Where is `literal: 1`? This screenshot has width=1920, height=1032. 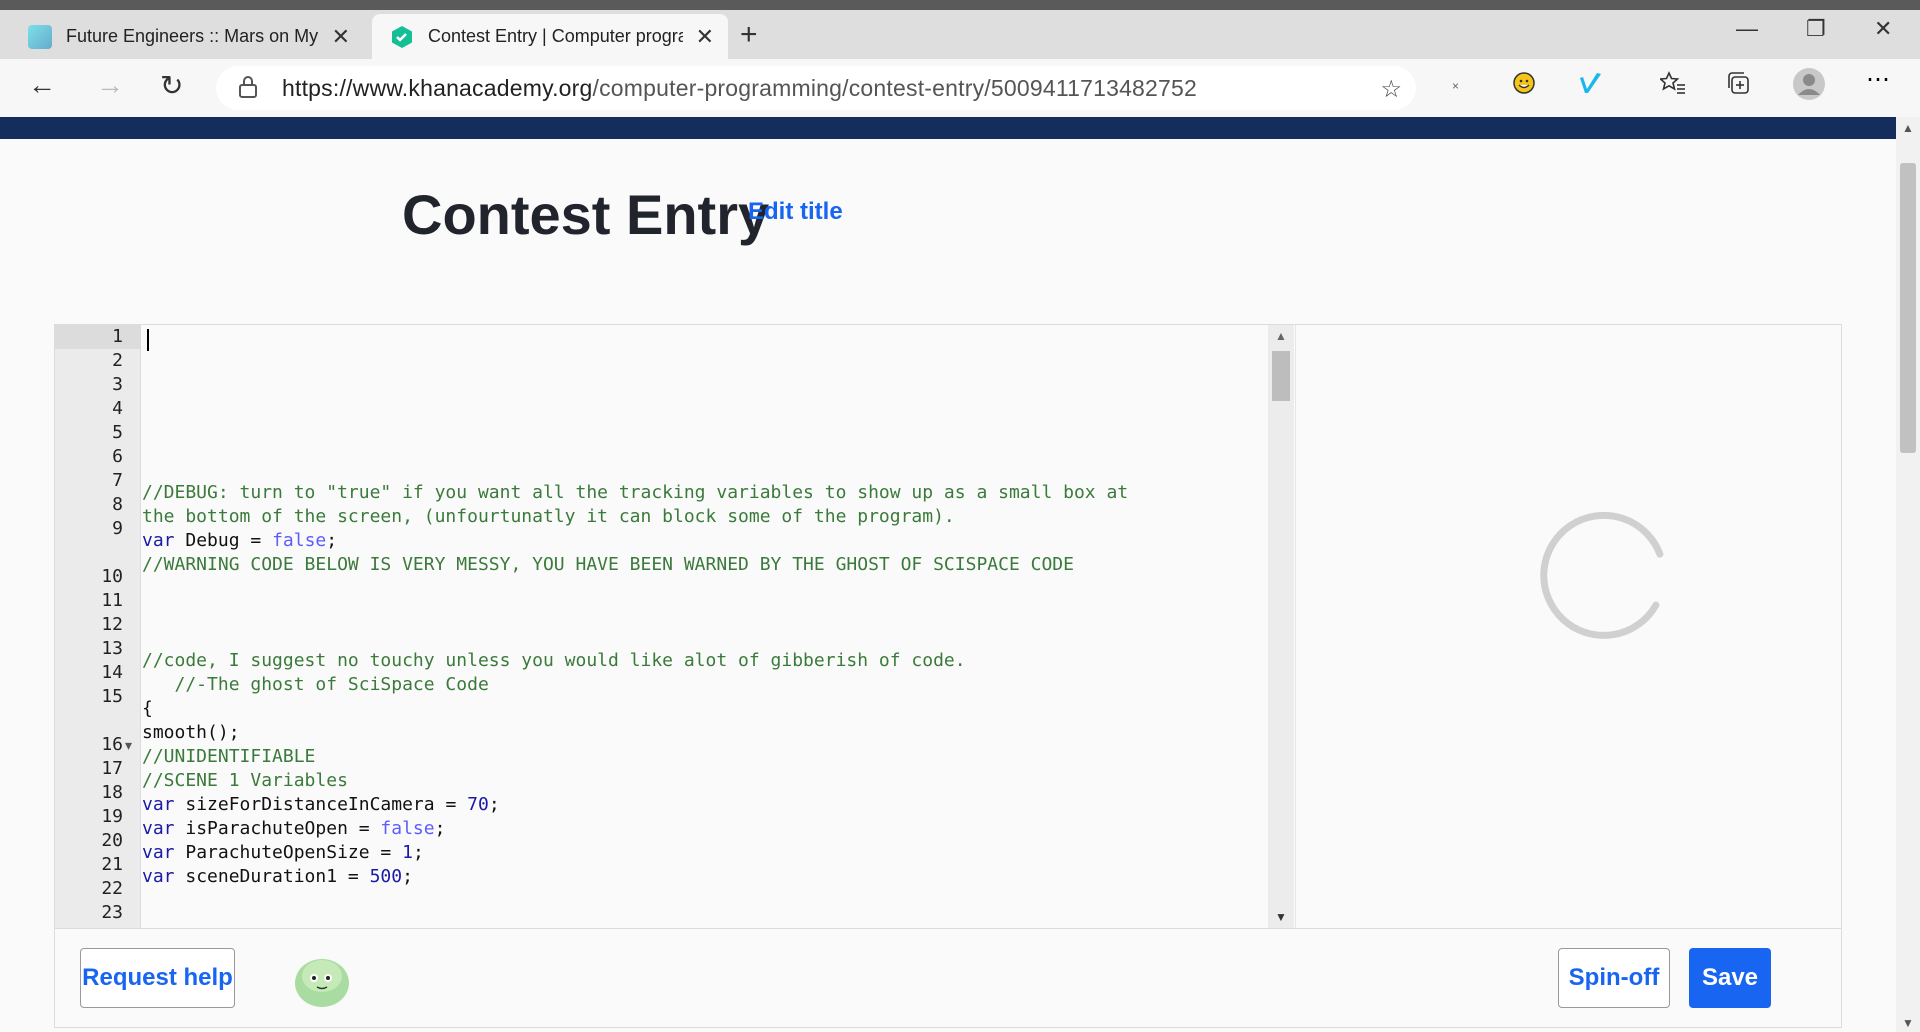
literal: 1 is located at coordinates (407, 852).